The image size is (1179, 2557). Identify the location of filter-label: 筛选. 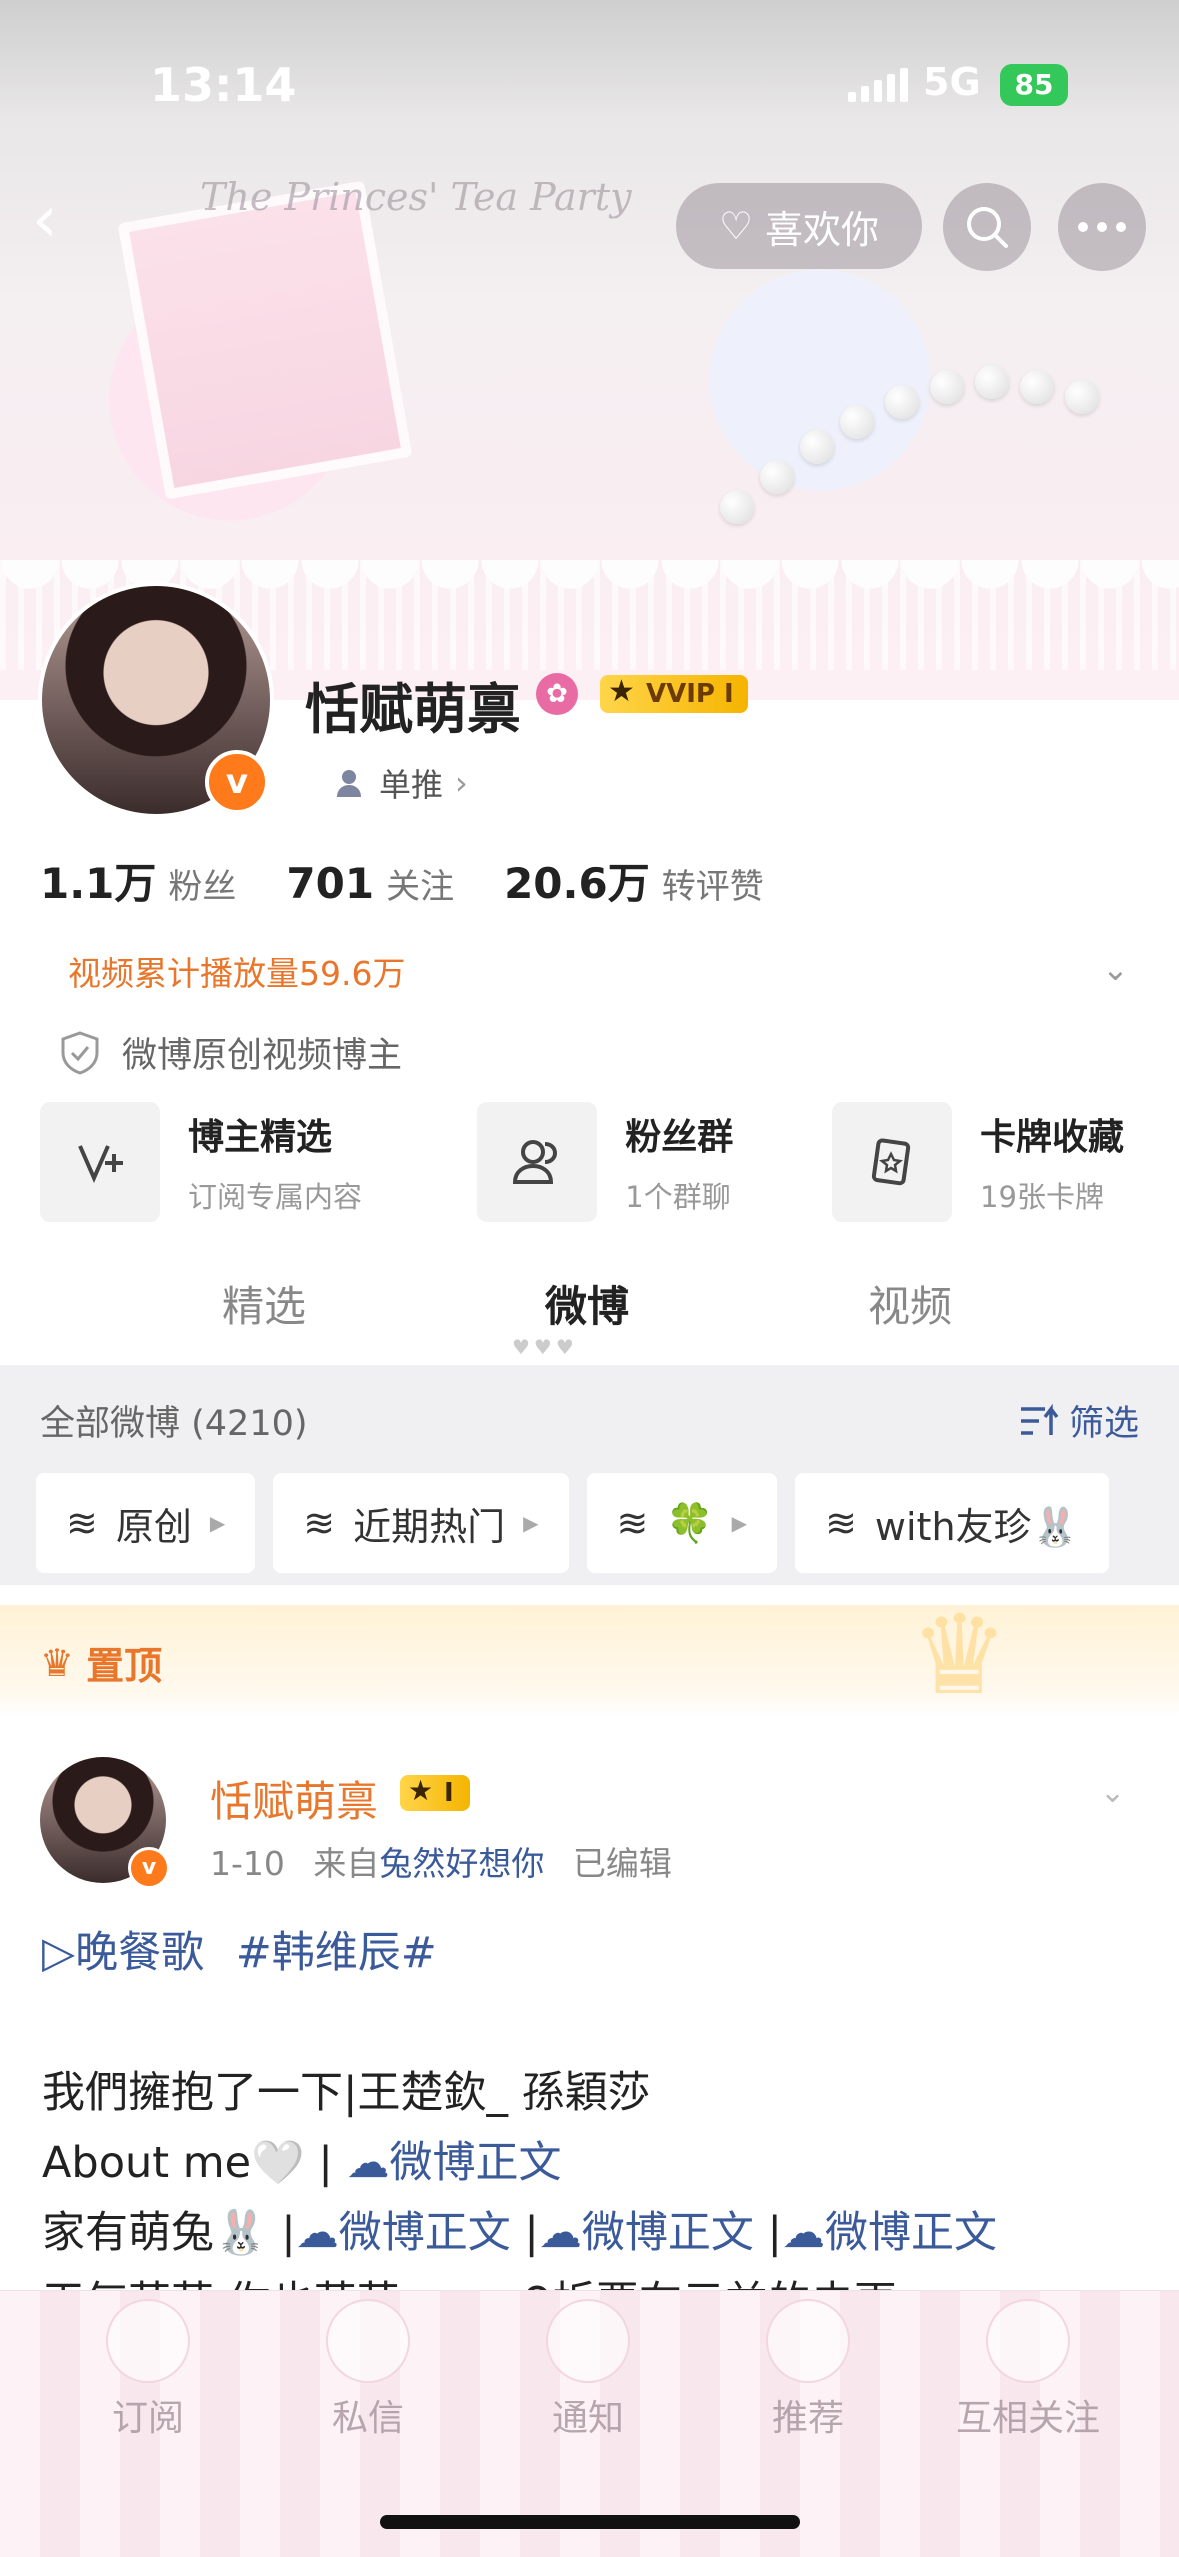
(1103, 1424).